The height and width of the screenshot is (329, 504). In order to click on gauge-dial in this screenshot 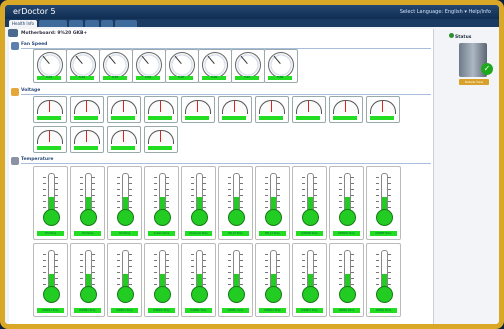, I will do `click(281, 65)`.